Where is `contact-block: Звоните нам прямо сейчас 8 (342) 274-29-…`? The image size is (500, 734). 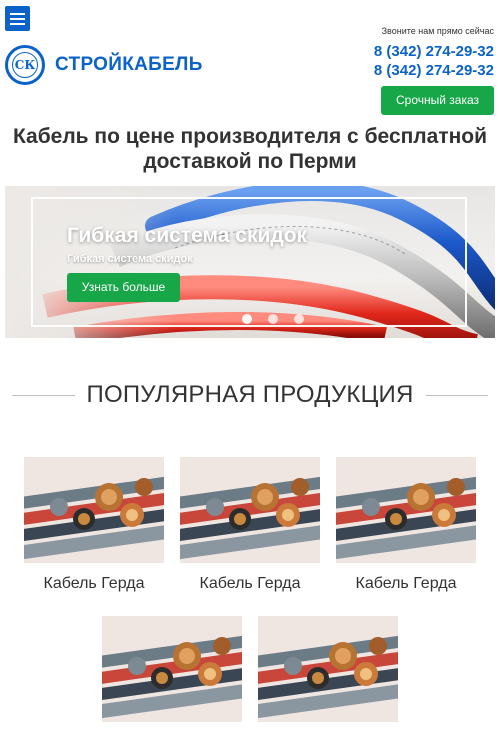
contact-block: Звоните нам прямо сейчас 8 (342) 274-29-… is located at coordinates (434, 70).